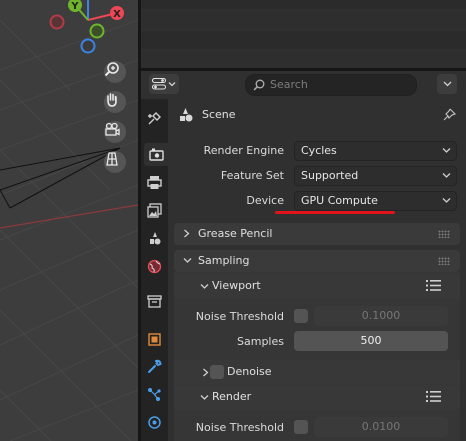 Image resolution: width=466 pixels, height=441 pixels. I want to click on properties-header, so click(303, 85).